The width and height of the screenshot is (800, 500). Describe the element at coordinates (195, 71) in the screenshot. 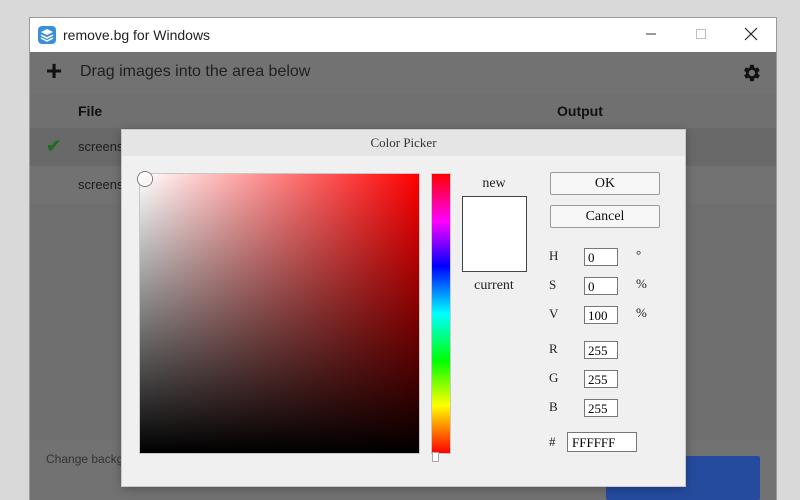

I see `drag-hint-text: Drag images into the area below` at that location.